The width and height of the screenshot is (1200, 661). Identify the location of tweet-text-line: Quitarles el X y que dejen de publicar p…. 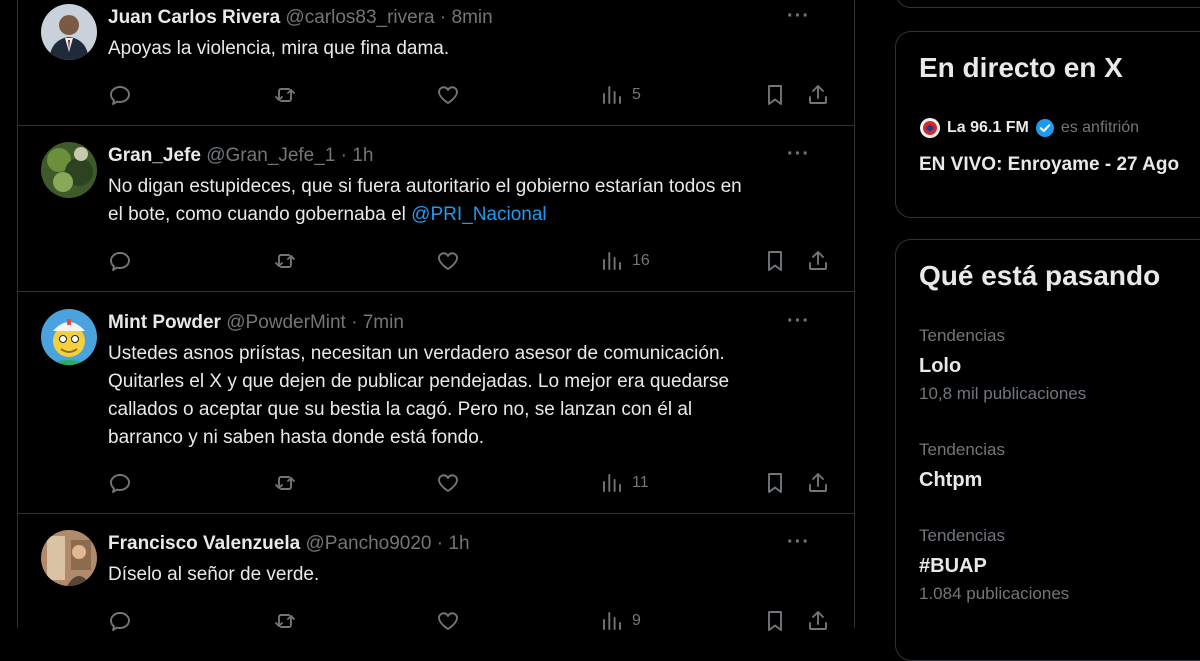
(419, 381).